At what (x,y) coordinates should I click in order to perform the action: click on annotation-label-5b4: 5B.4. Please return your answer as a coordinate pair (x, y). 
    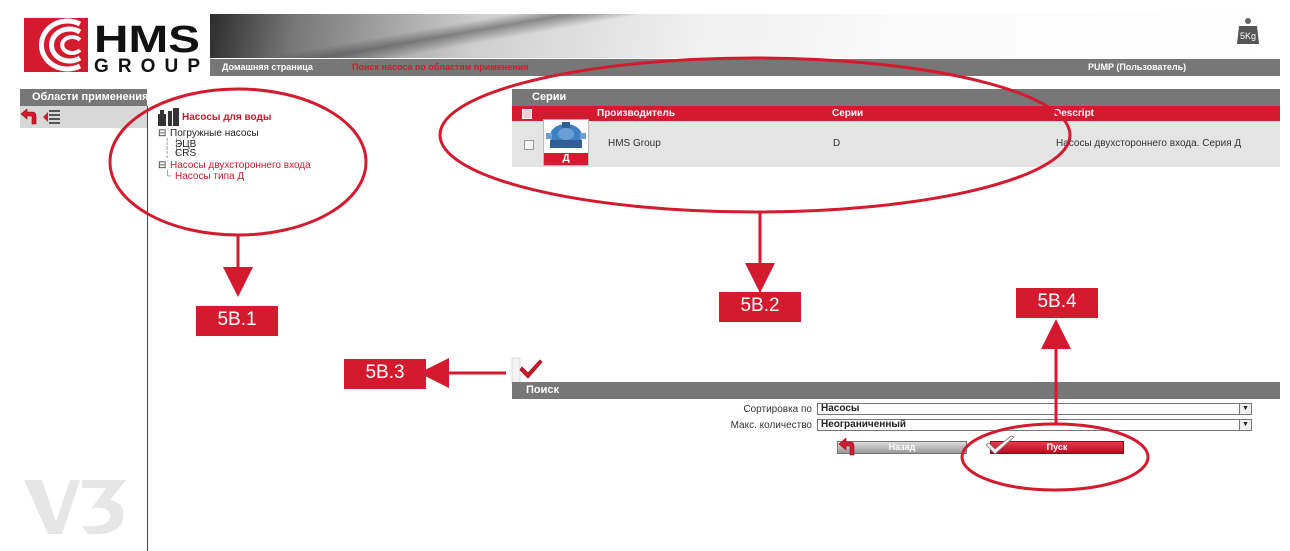
    Looking at the image, I should click on (1057, 303).